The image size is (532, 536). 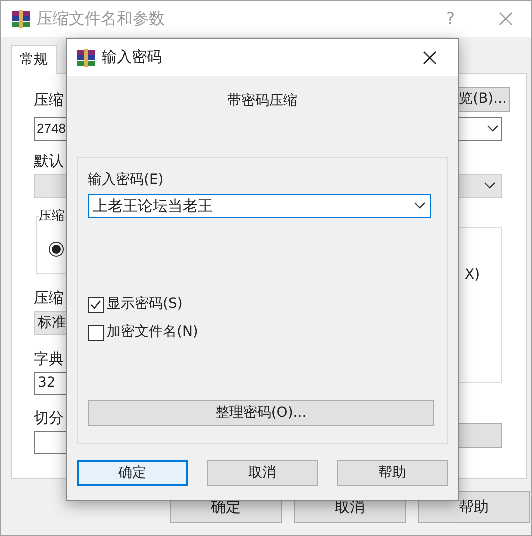 What do you see at coordinates (472, 275) in the screenshot?
I see `option-label: X)` at bounding box center [472, 275].